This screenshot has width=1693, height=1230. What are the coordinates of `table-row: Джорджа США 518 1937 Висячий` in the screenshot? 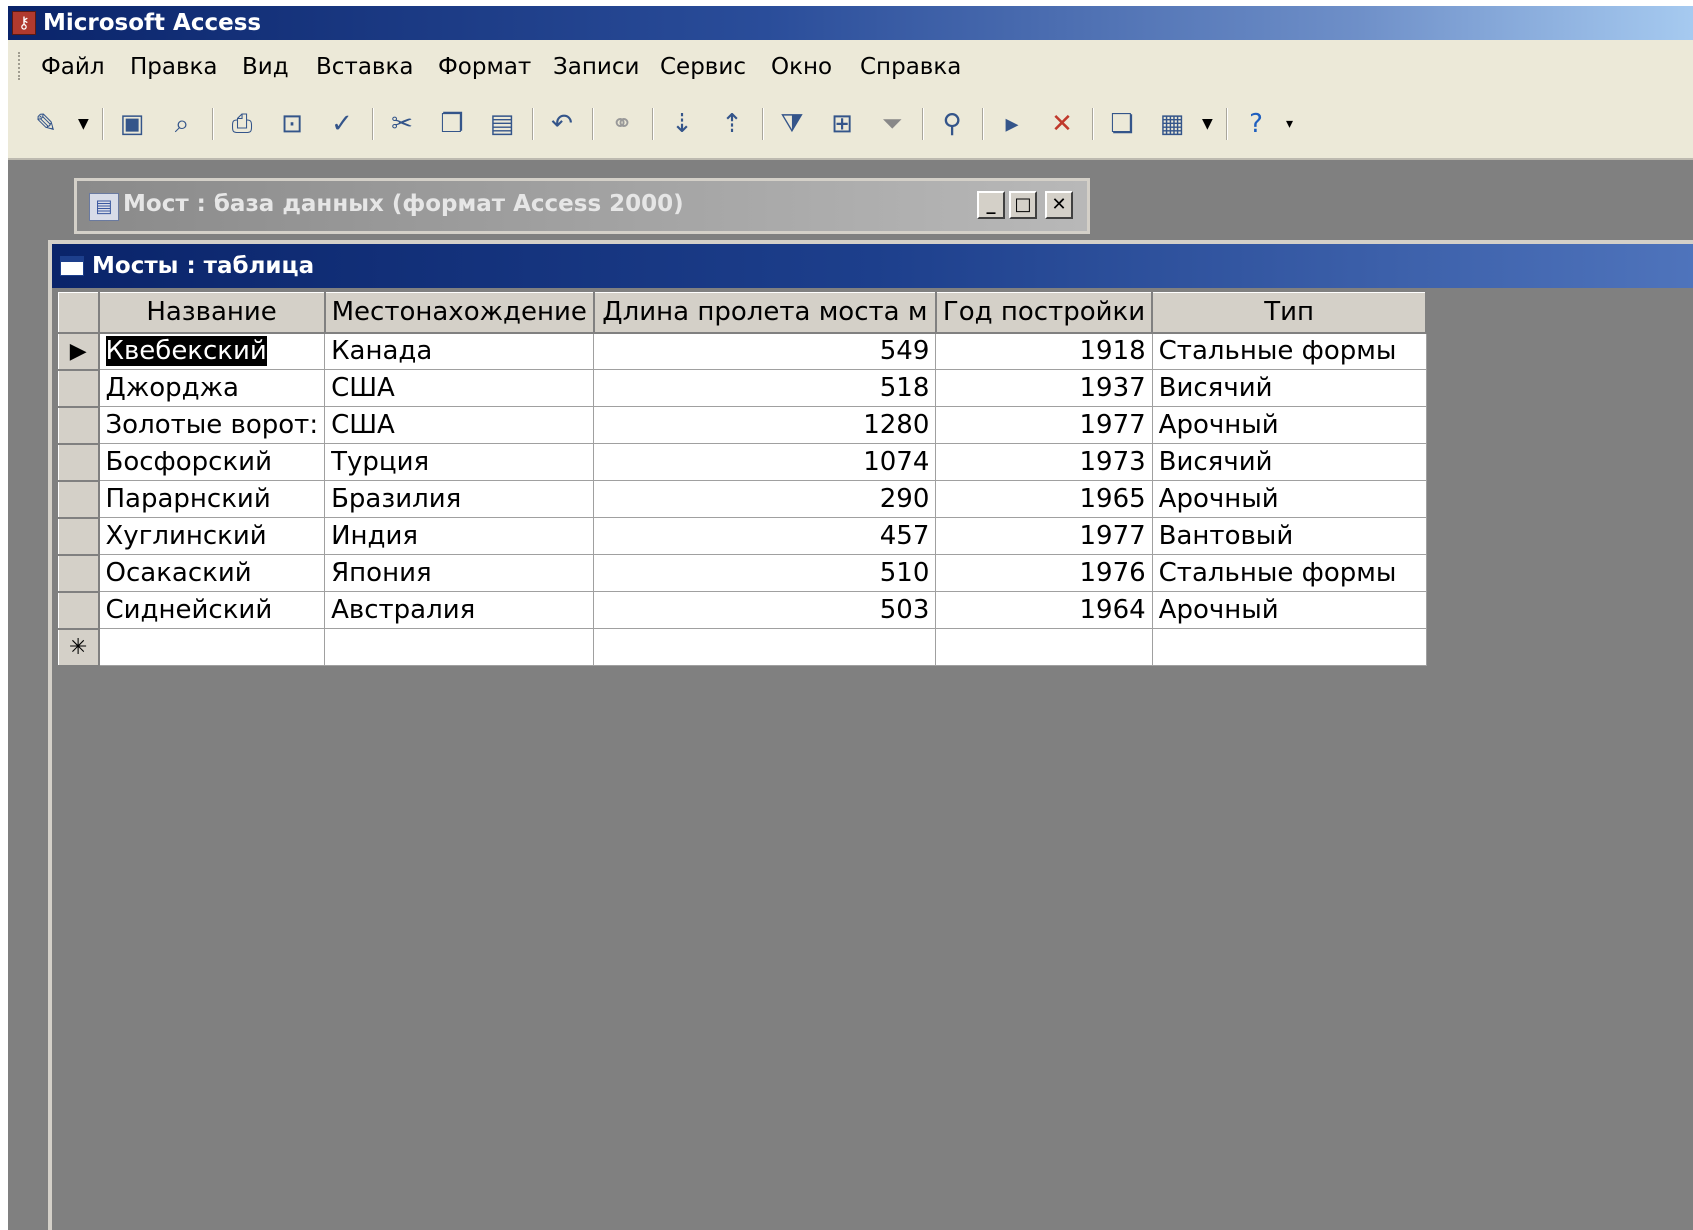 It's located at (742, 388).